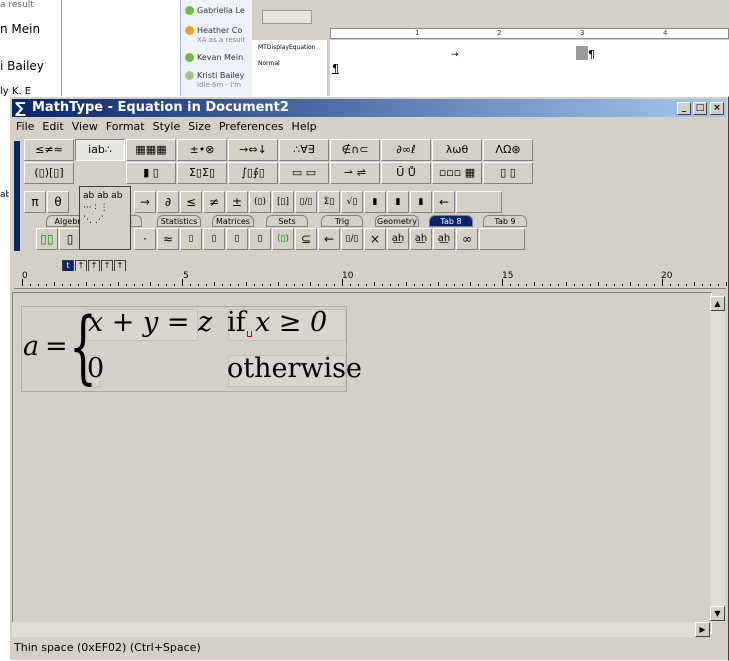 The height and width of the screenshot is (661, 729). What do you see at coordinates (260, 239) in the screenshot?
I see `vec-button: ▯` at bounding box center [260, 239].